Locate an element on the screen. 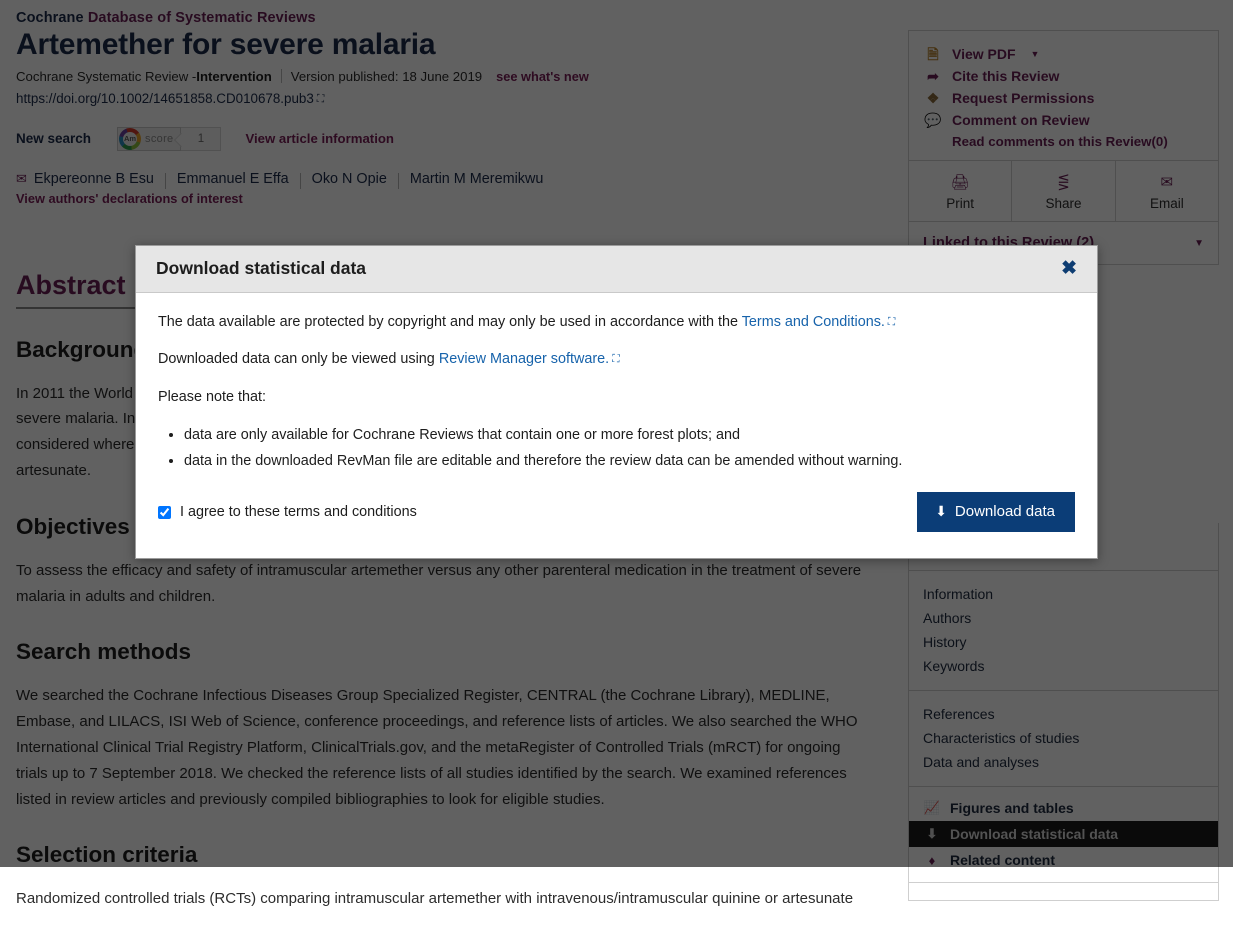 The width and height of the screenshot is (1233, 942). view-pdf-label: View PDF is located at coordinates (984, 54).